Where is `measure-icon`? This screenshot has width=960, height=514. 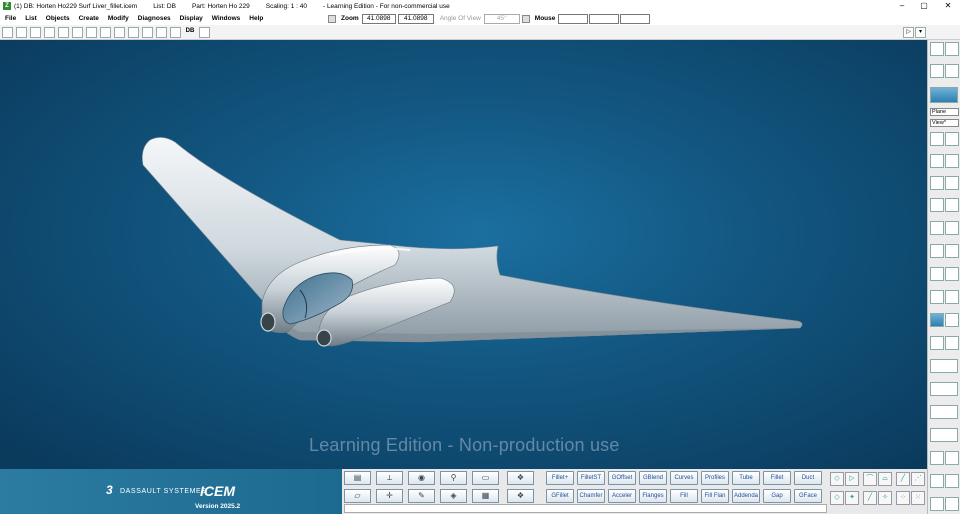 measure-icon is located at coordinates (937, 343).